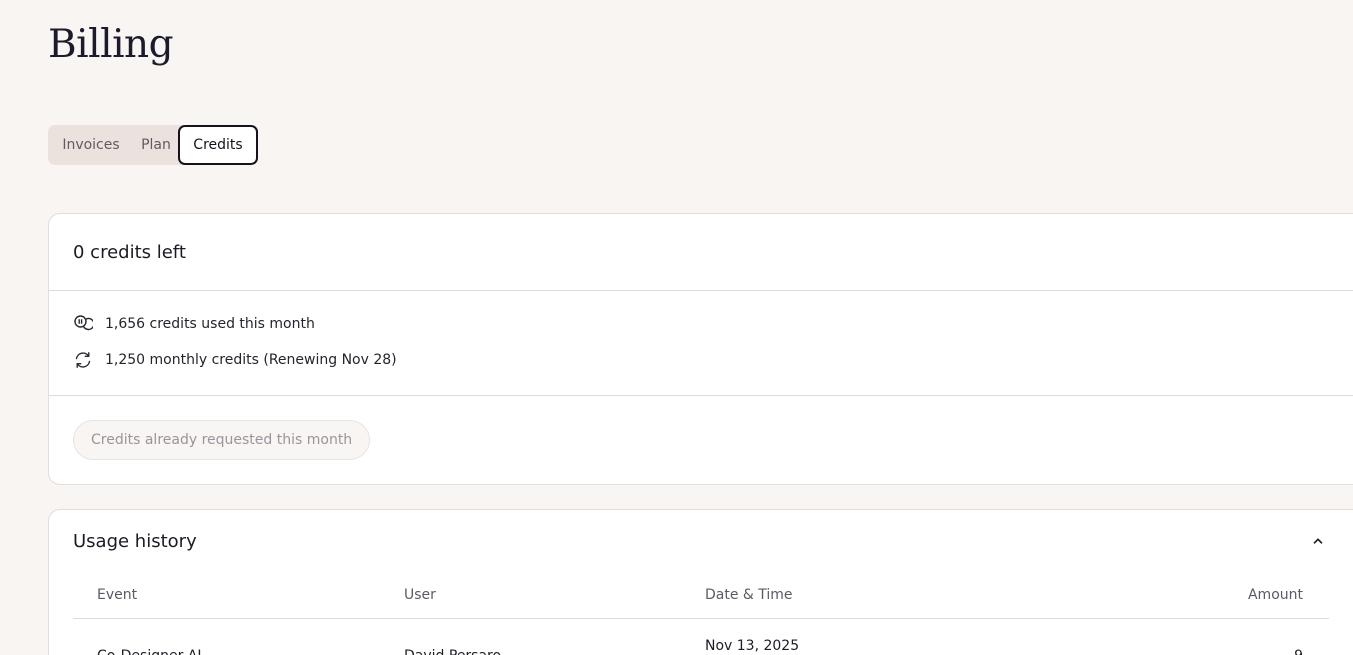 The image size is (1353, 655). Describe the element at coordinates (752, 646) in the screenshot. I see `row-date: Nov 13, 2025` at that location.